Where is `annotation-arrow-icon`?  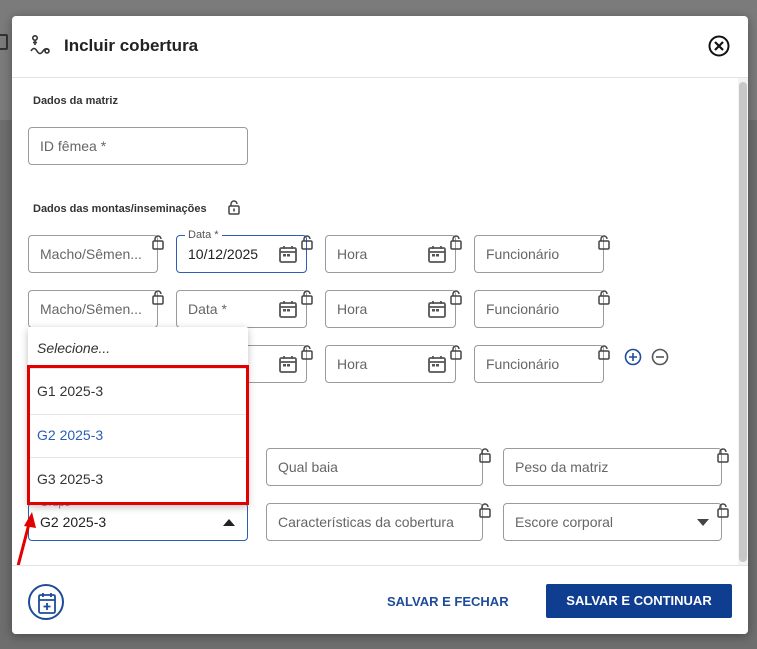 annotation-arrow-icon is located at coordinates (26, 538).